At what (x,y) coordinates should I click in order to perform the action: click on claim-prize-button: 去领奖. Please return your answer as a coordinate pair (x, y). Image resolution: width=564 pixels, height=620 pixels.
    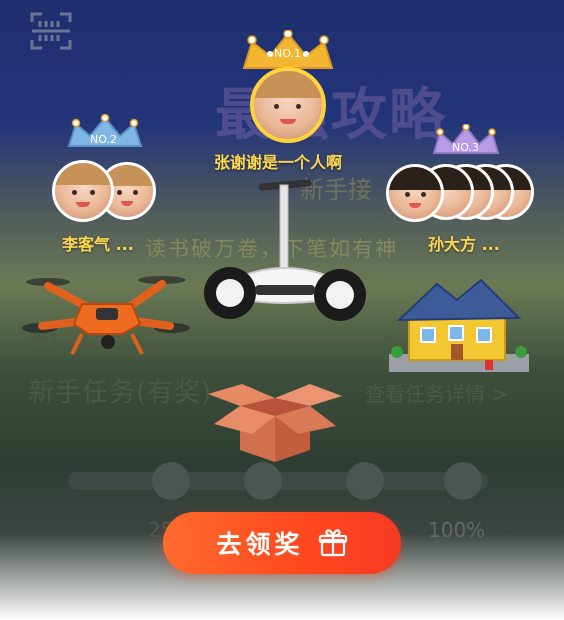
    Looking at the image, I should click on (282, 543).